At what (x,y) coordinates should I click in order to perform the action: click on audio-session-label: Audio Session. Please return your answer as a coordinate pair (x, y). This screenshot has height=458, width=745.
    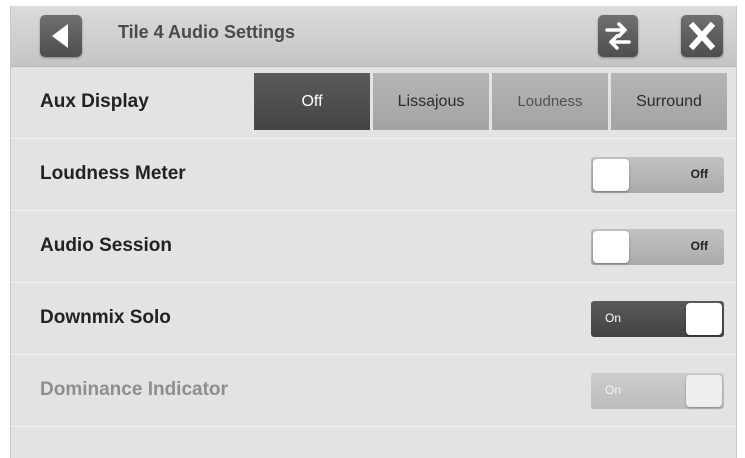
    Looking at the image, I should click on (106, 245).